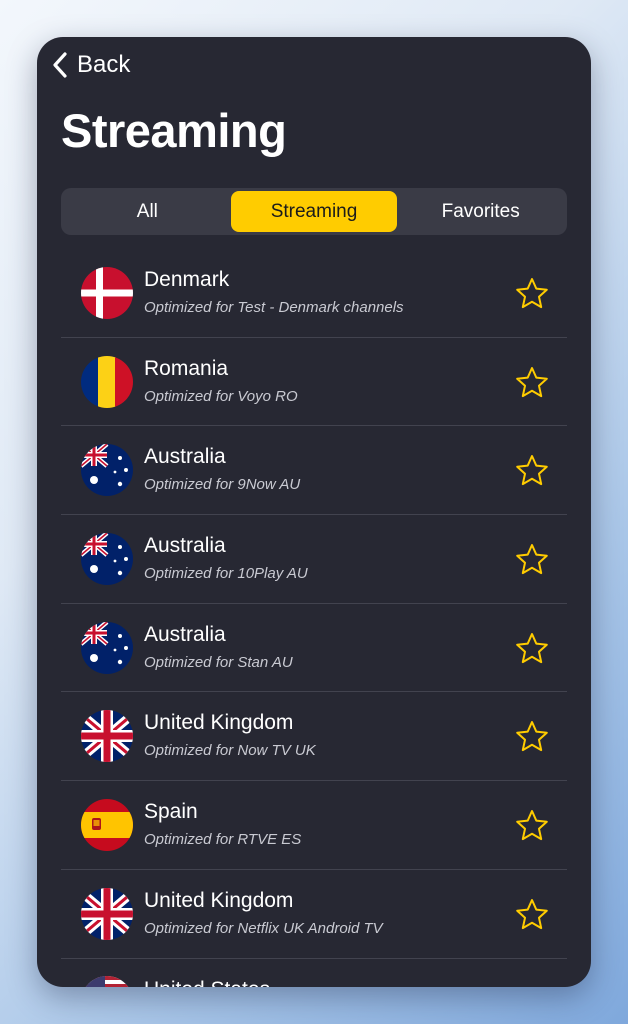 The height and width of the screenshot is (1024, 628). Describe the element at coordinates (480, 211) in the screenshot. I see `tab-favorites: Favorites` at that location.